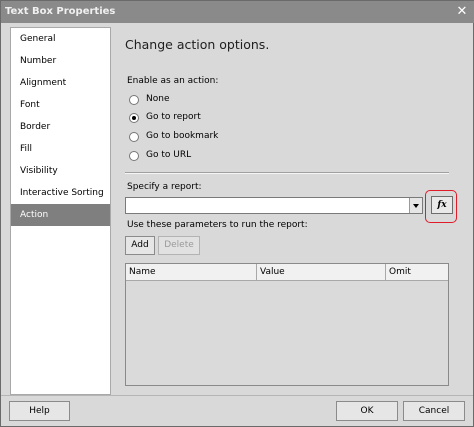  What do you see at coordinates (38, 39) in the screenshot?
I see `sidebar-item-label: General` at bounding box center [38, 39].